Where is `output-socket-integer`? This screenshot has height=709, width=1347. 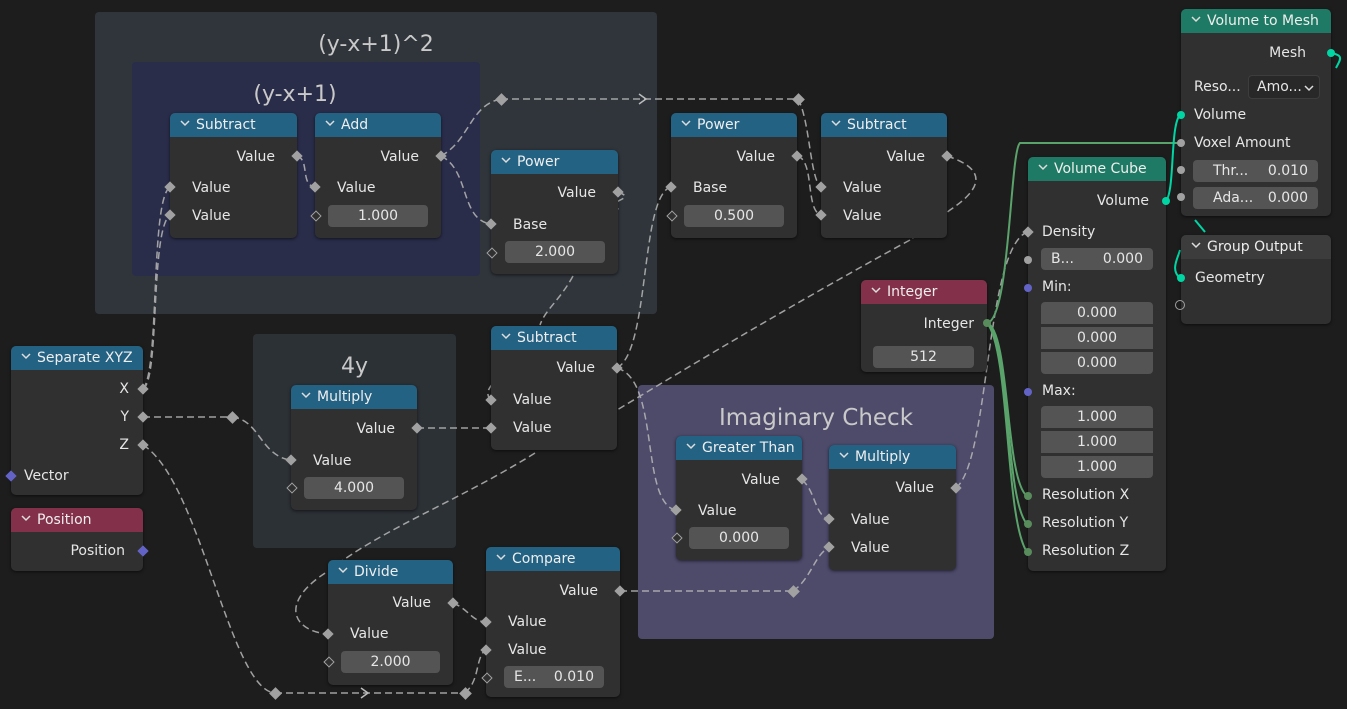 output-socket-integer is located at coordinates (987, 323).